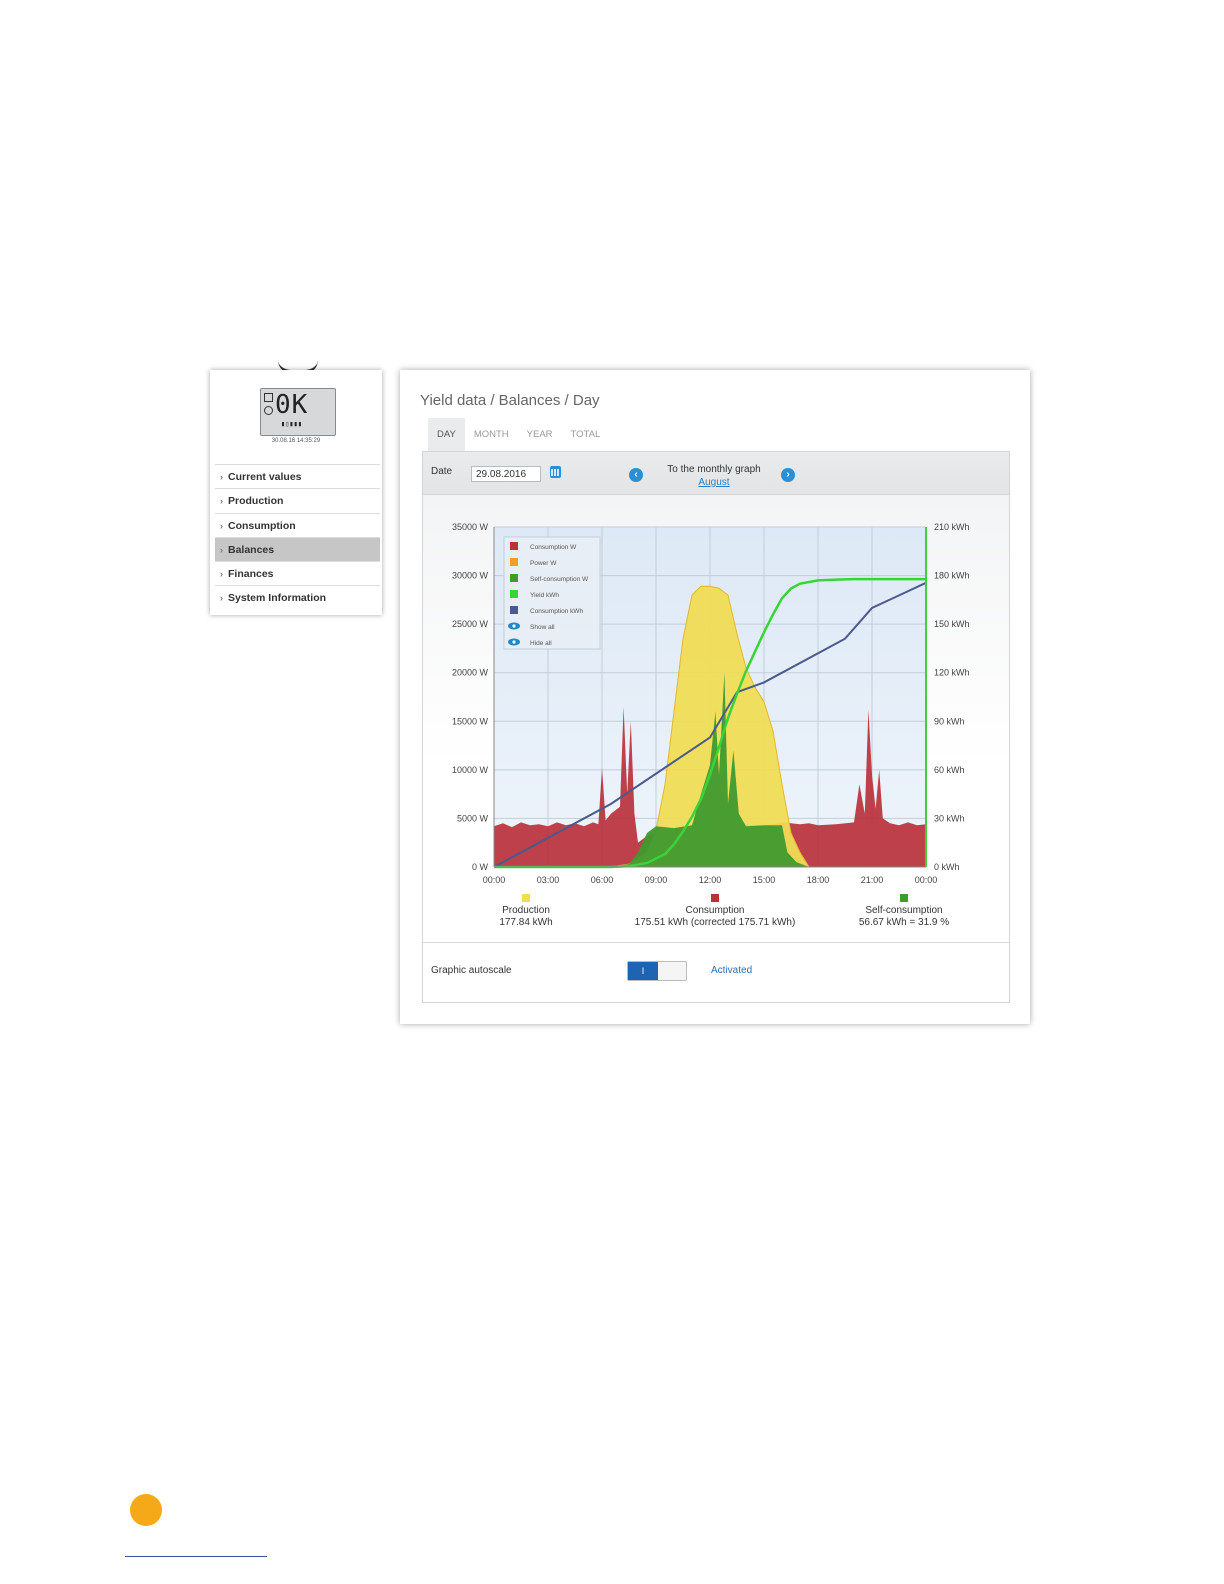  What do you see at coordinates (471, 970) in the screenshot?
I see `autoscale-label: Graphic autoscale` at bounding box center [471, 970].